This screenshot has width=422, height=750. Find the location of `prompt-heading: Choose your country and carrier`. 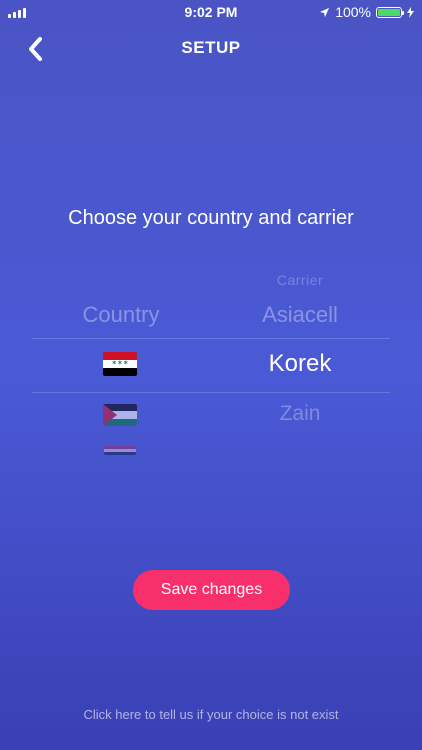

prompt-heading: Choose your country and carrier is located at coordinates (211, 218).